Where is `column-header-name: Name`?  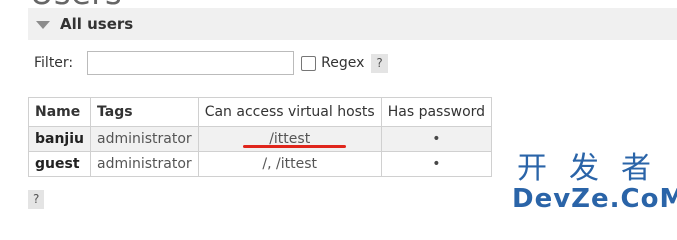 column-header-name: Name is located at coordinates (59, 112).